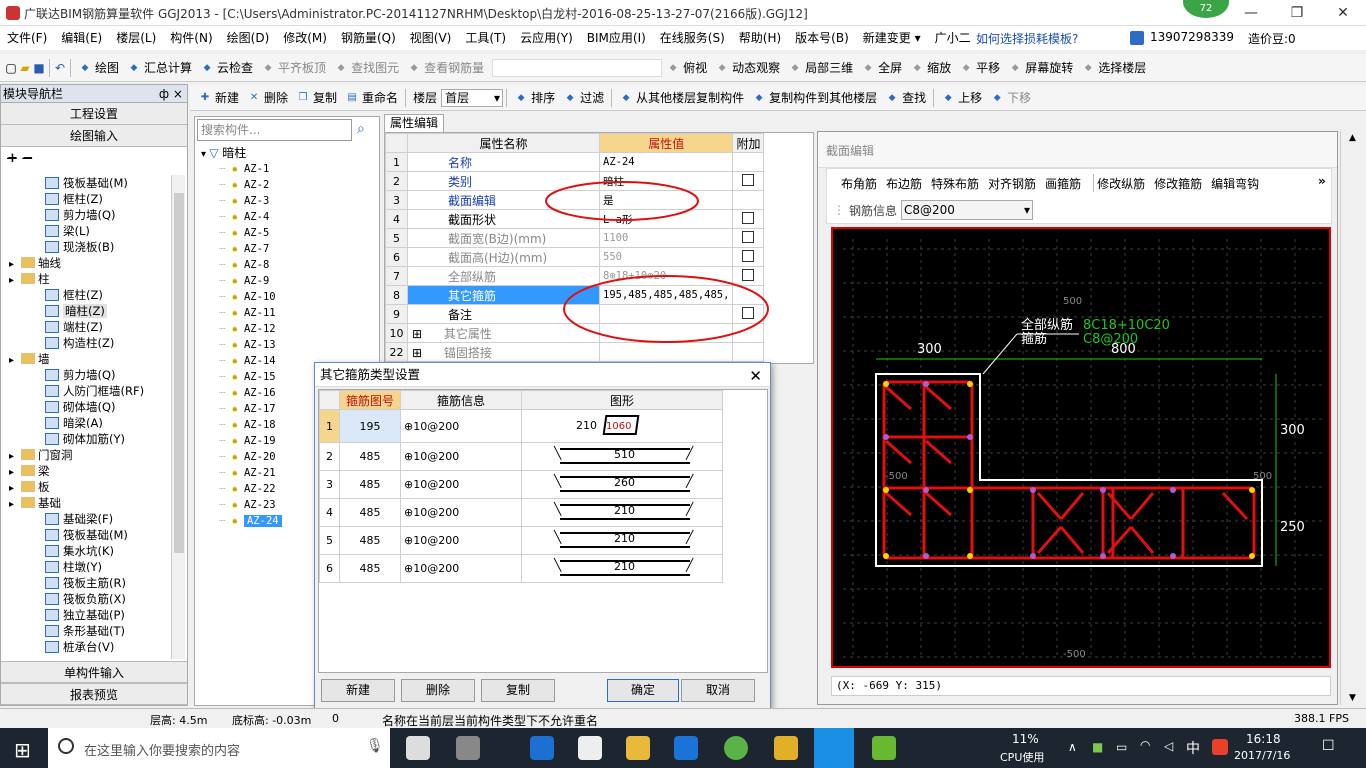 Image resolution: width=1366 pixels, height=768 pixels. What do you see at coordinates (85, 631) in the screenshot?
I see `nav-tree-item: 条形基础(T)` at bounding box center [85, 631].